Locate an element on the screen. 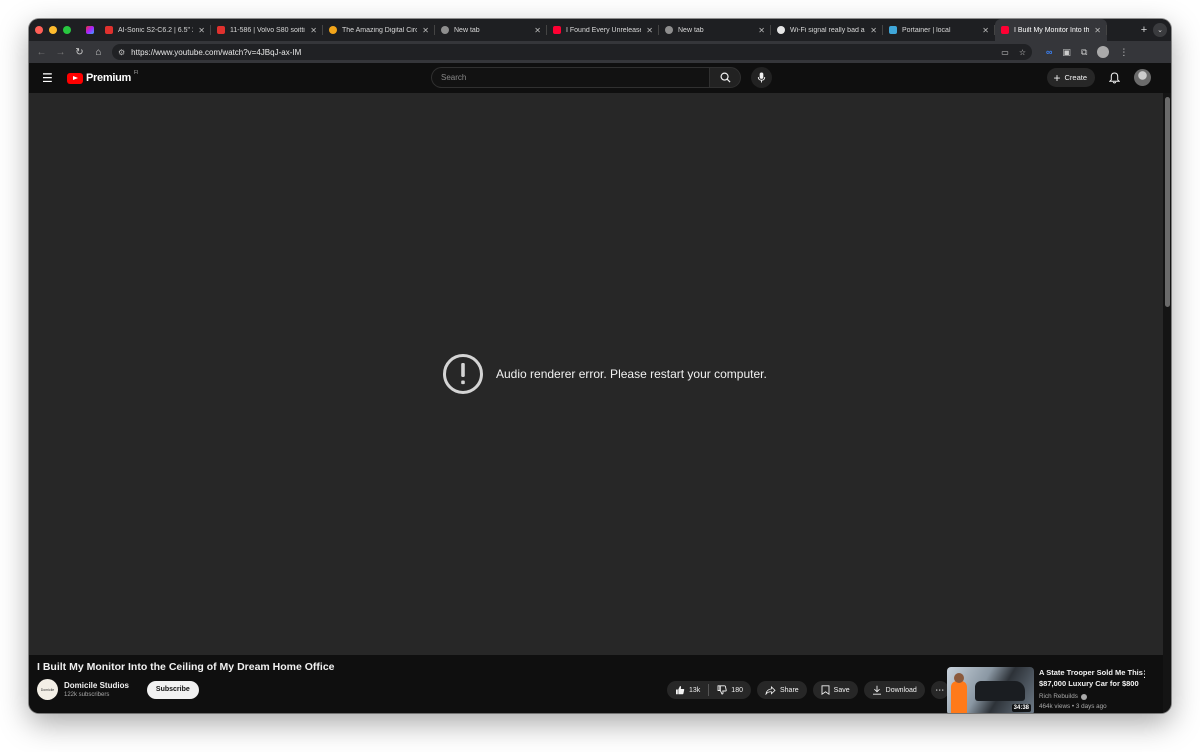 The height and width of the screenshot is (752, 1200). channel-avatar: Domicile is located at coordinates (47, 689).